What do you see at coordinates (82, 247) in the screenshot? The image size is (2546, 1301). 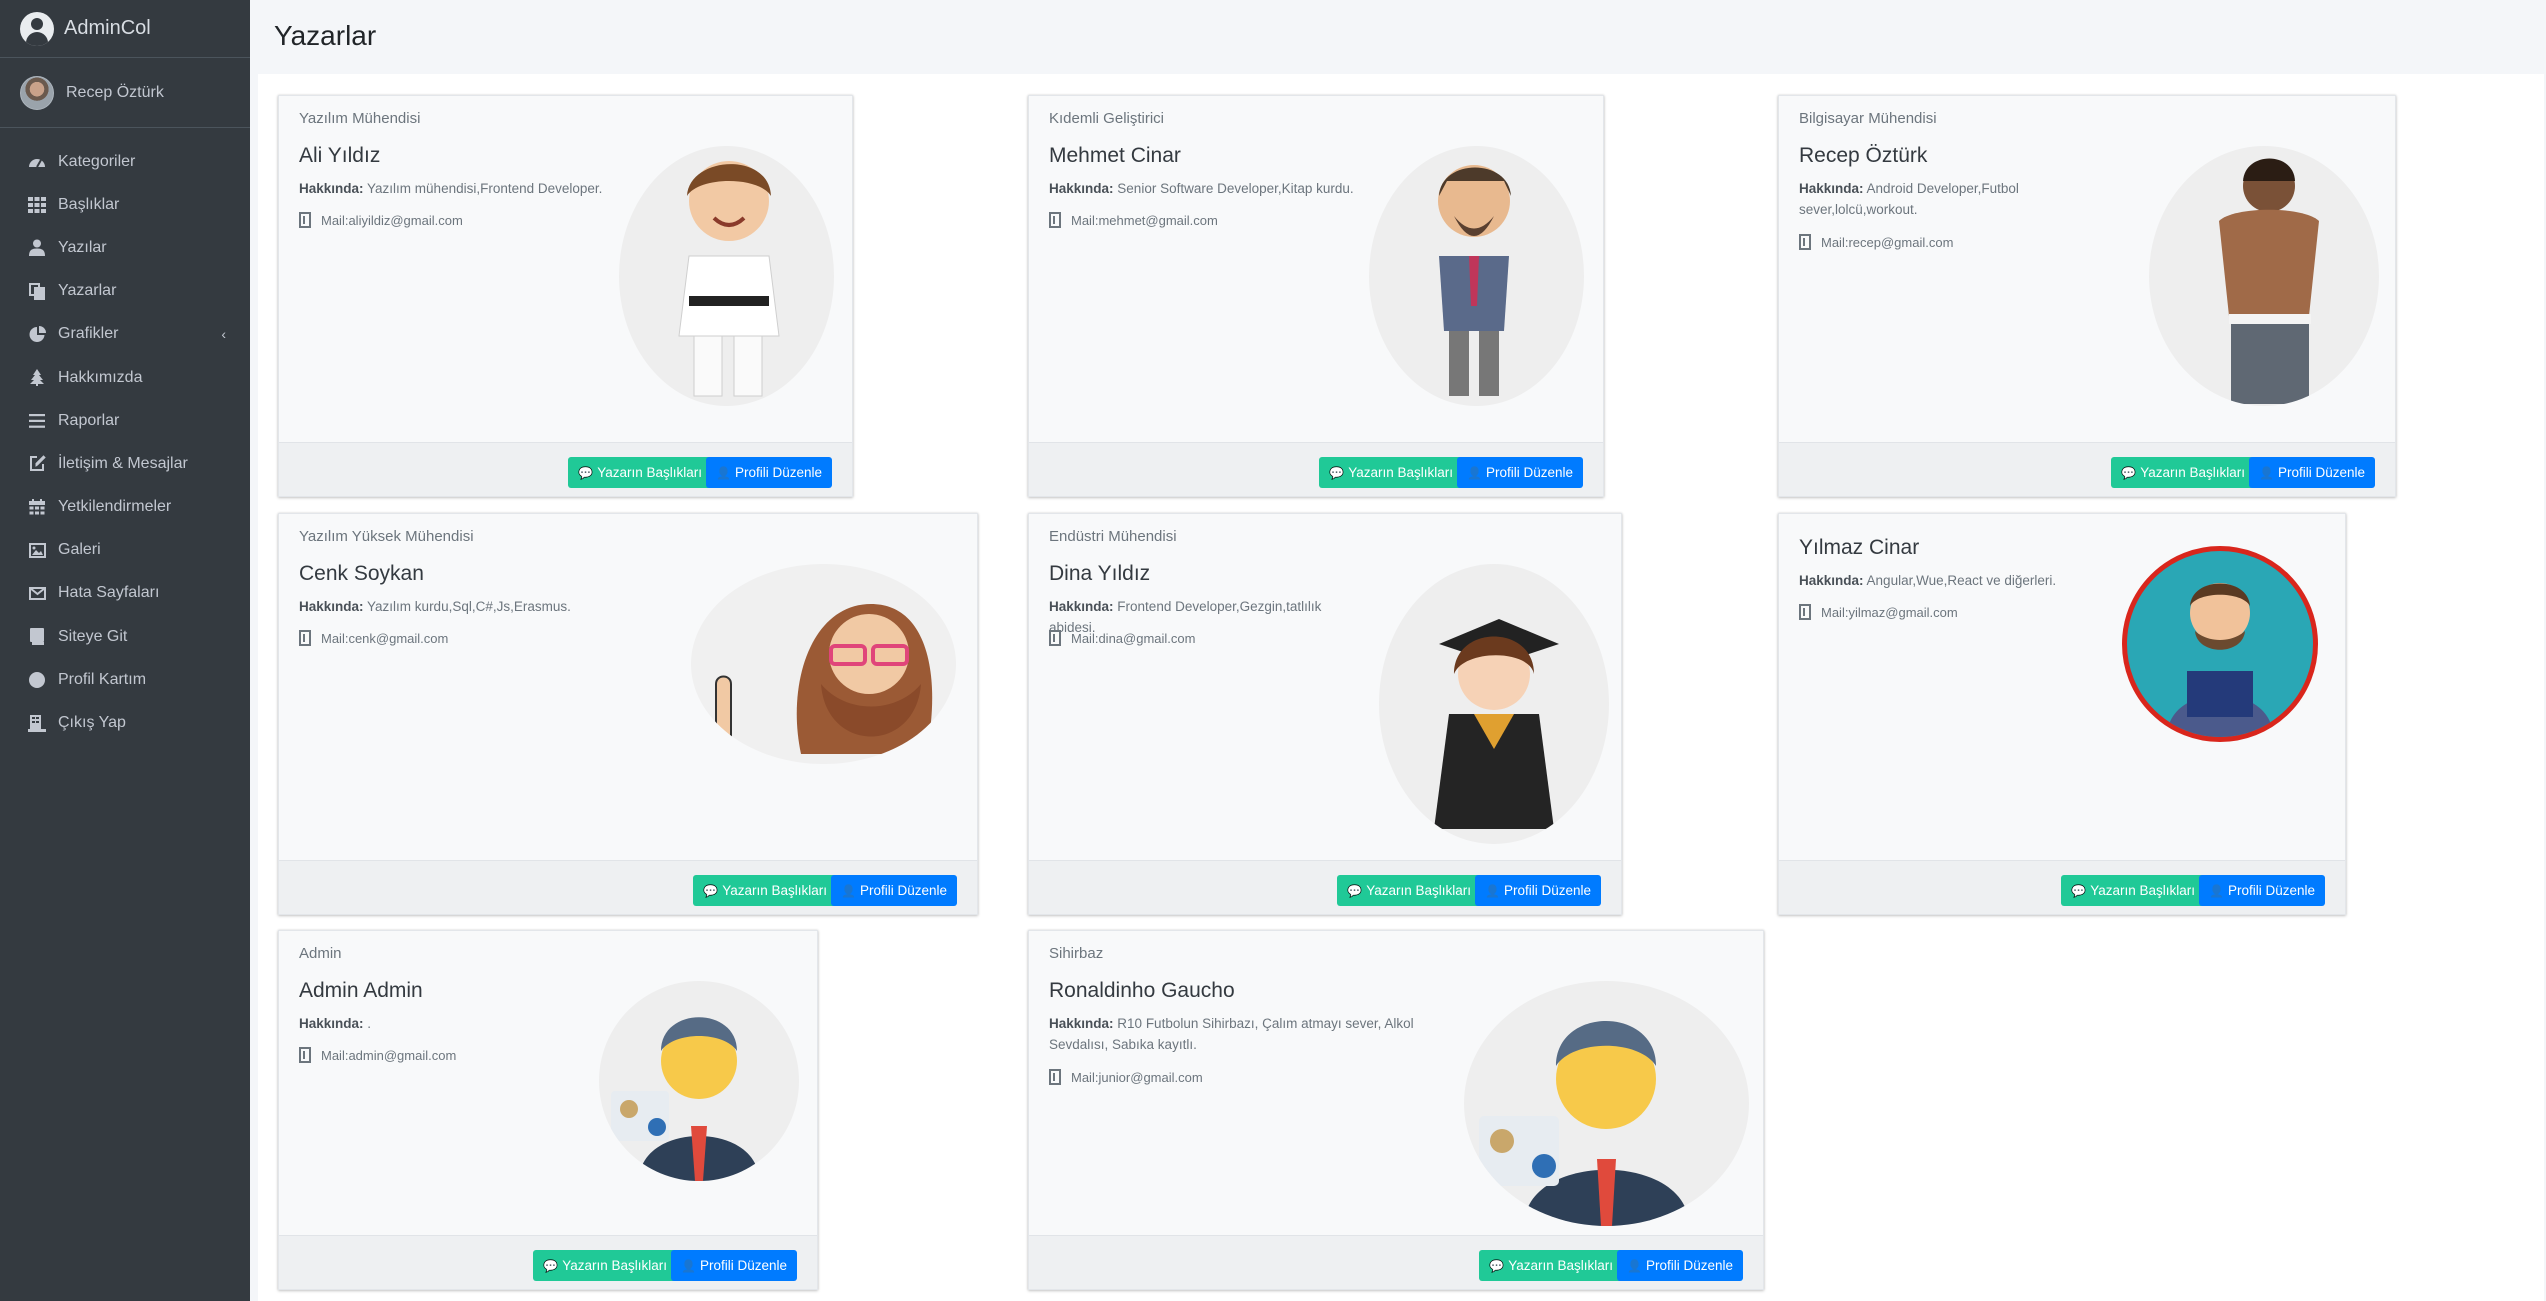 I see `sidebar-item-label: Yazılar` at bounding box center [82, 247].